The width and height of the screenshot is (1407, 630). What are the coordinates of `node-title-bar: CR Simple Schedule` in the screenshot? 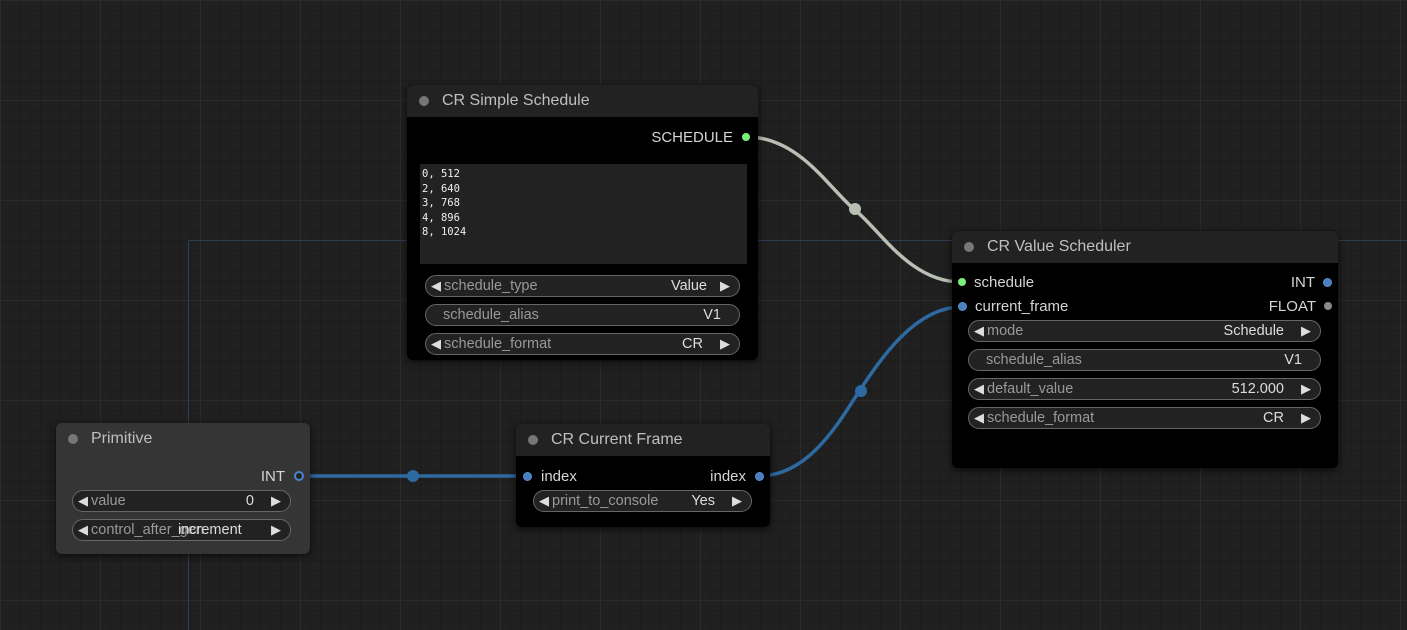 It's located at (582, 101).